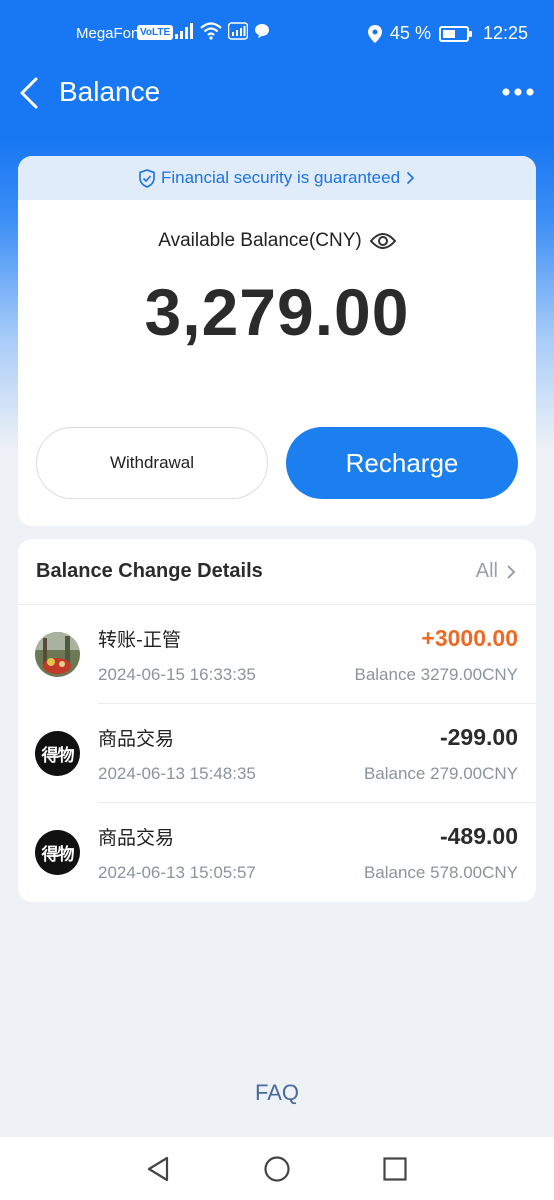 This screenshot has height=1200, width=554. I want to click on transaction-amount: -489.00, so click(478, 836).